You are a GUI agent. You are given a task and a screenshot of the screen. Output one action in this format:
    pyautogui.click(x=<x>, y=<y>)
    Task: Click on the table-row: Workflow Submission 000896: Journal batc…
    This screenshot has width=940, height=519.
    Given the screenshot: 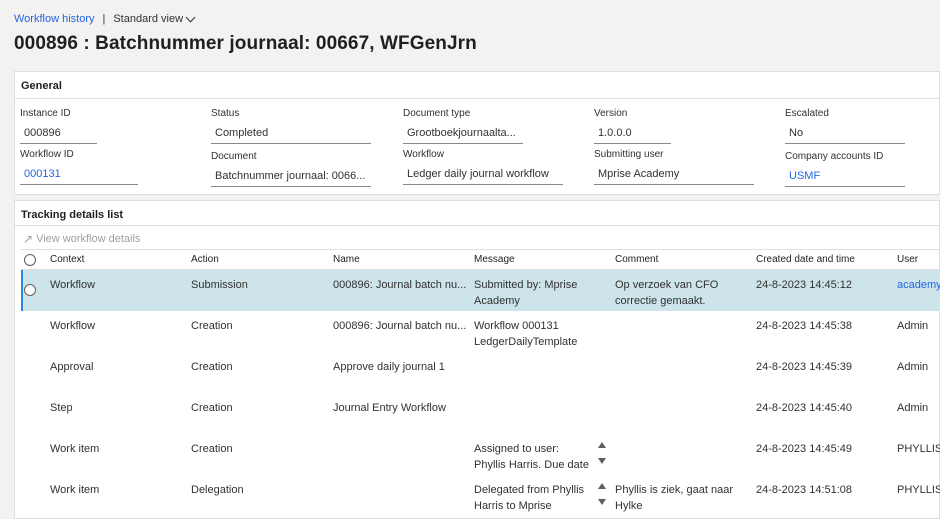 What is the action you would take?
    pyautogui.click(x=480, y=290)
    